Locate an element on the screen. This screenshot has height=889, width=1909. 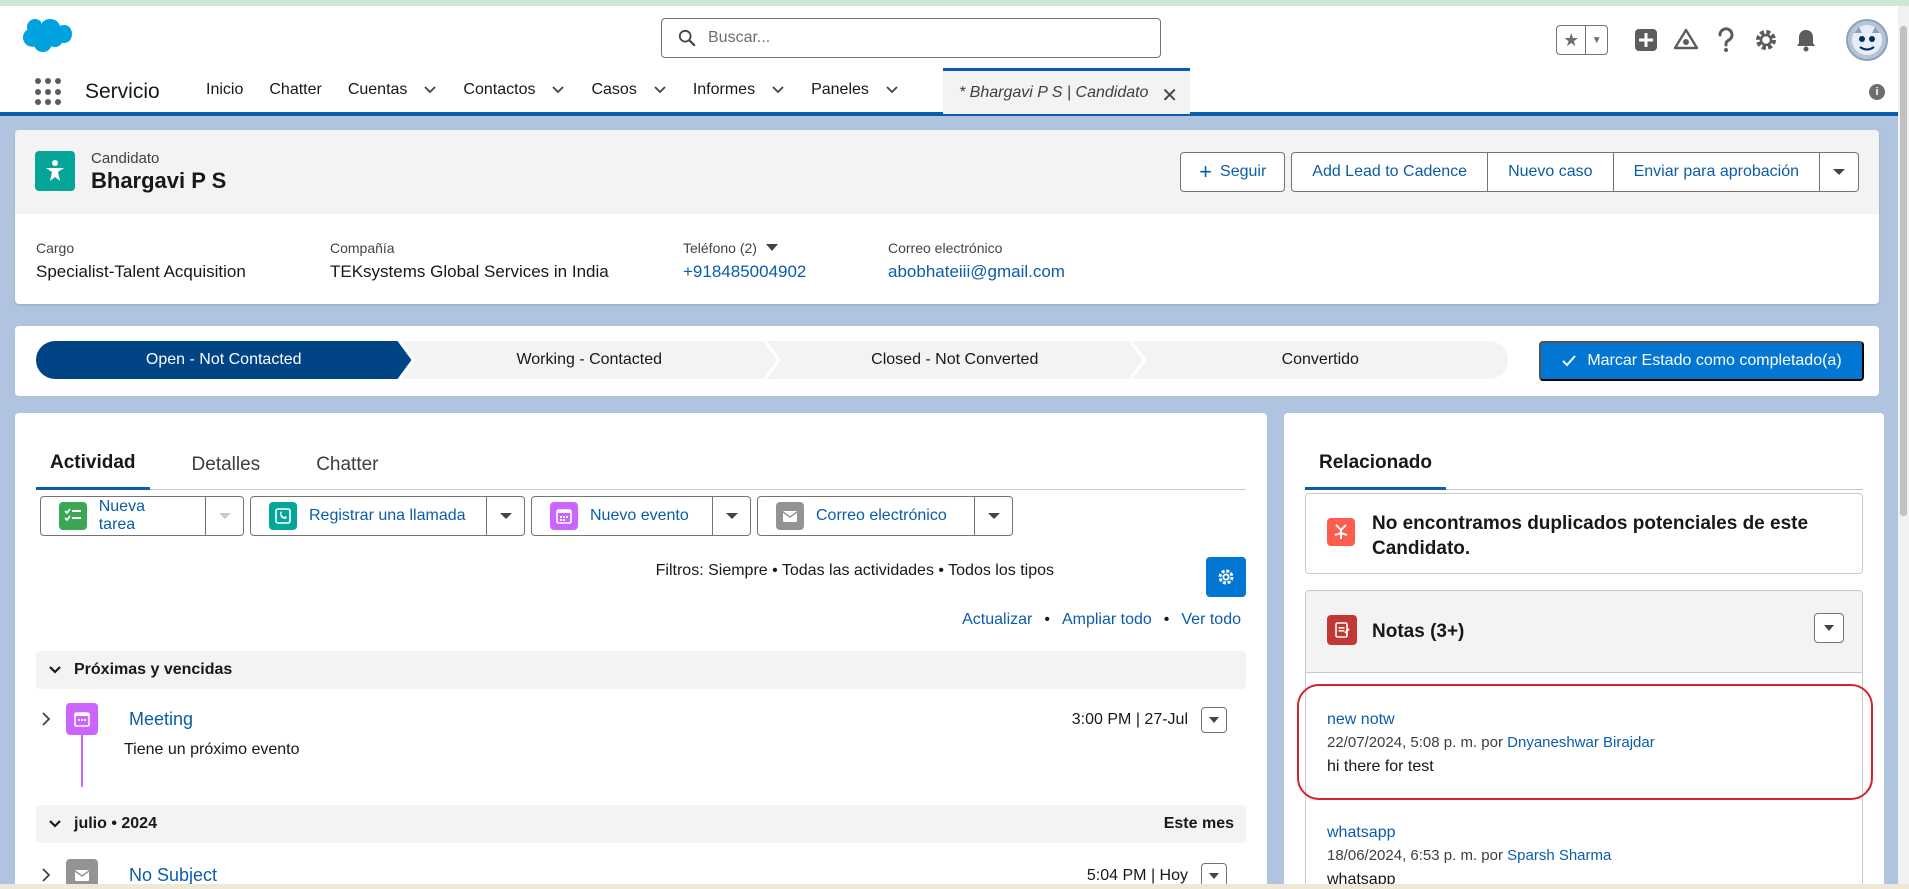
path-step-working-contacted: Working - Contacted is located at coordinates (590, 360).